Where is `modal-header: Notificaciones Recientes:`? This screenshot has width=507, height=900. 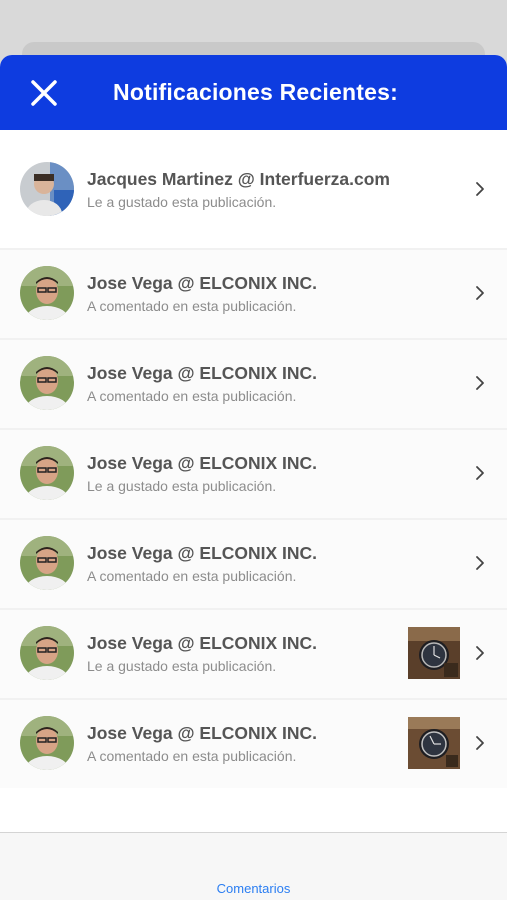 modal-header: Notificaciones Recientes: is located at coordinates (253, 92).